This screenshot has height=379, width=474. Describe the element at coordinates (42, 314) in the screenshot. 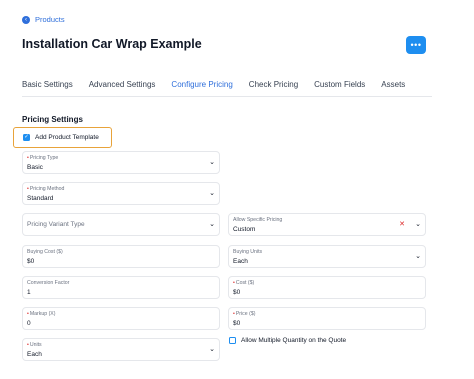

I see `markup-label: Markup (X)` at that location.